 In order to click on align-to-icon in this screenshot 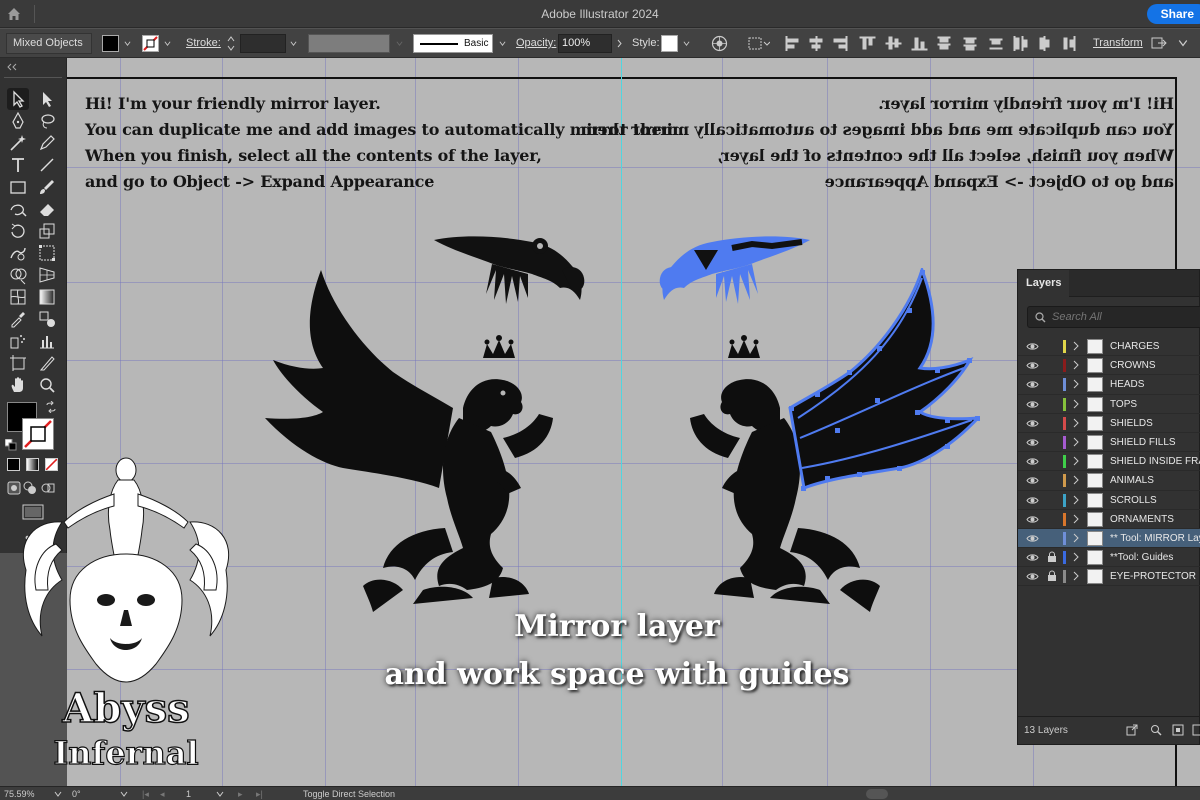, I will do `click(759, 43)`.